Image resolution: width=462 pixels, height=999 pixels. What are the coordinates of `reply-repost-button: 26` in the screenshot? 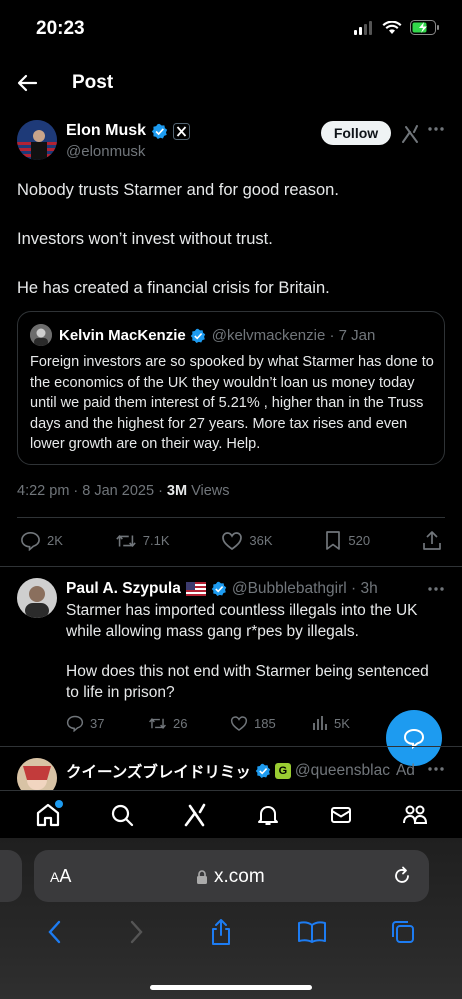 It's located at (189, 723).